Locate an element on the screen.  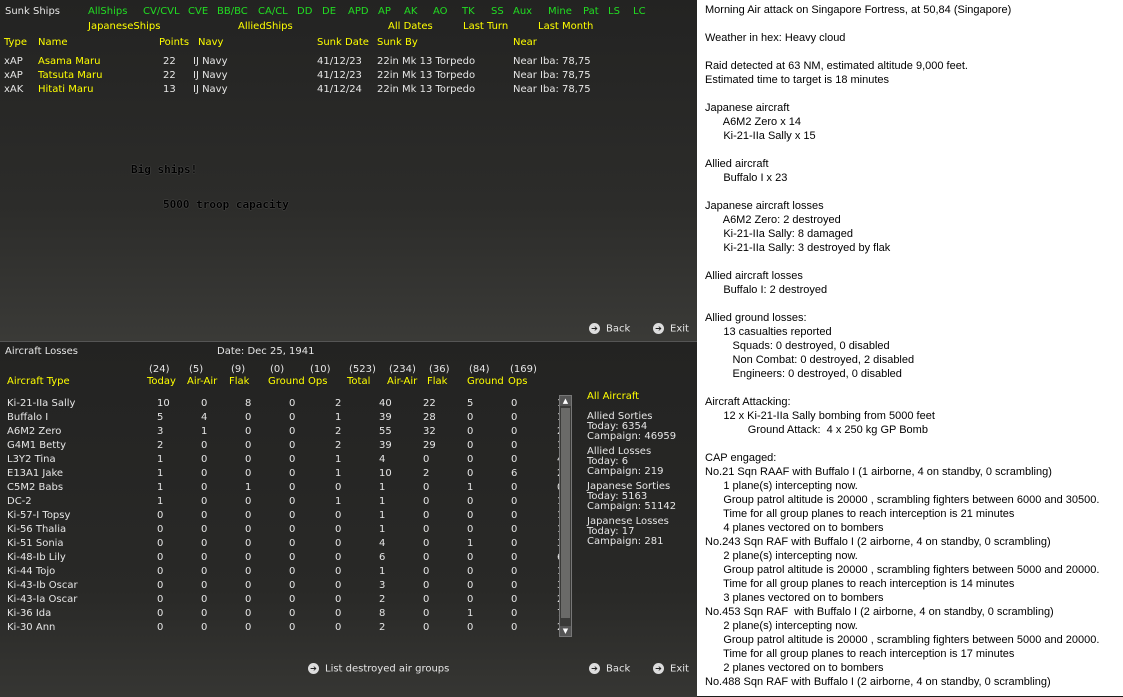
table-row: Ki-30 Ann0000020002 is located at coordinates (295, 627).